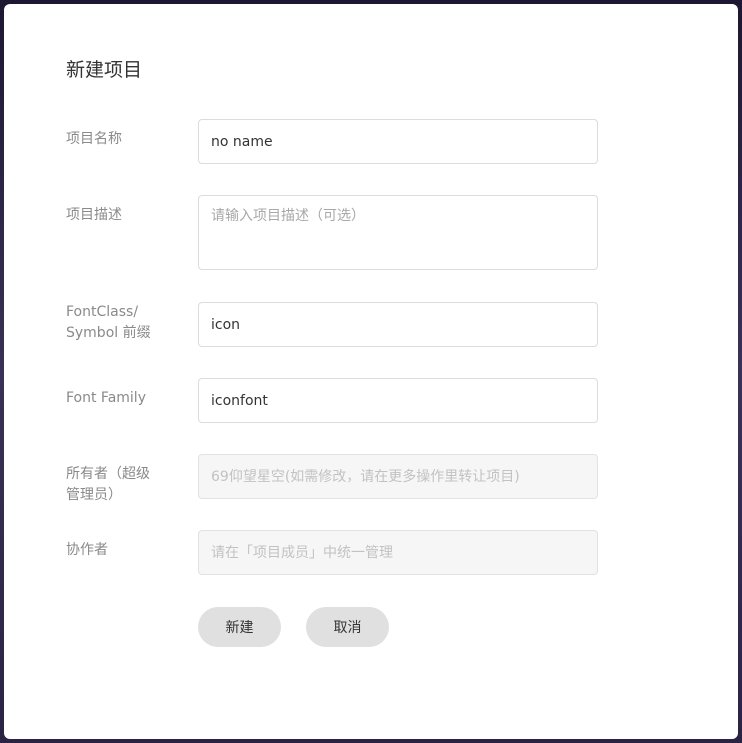  What do you see at coordinates (398, 476) in the screenshot?
I see `owner-input` at bounding box center [398, 476].